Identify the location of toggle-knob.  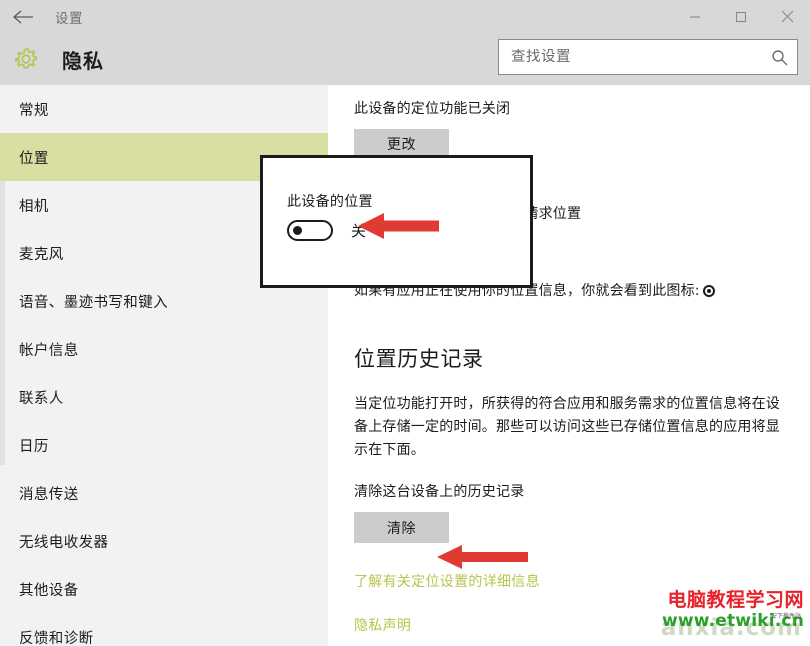
(297, 230).